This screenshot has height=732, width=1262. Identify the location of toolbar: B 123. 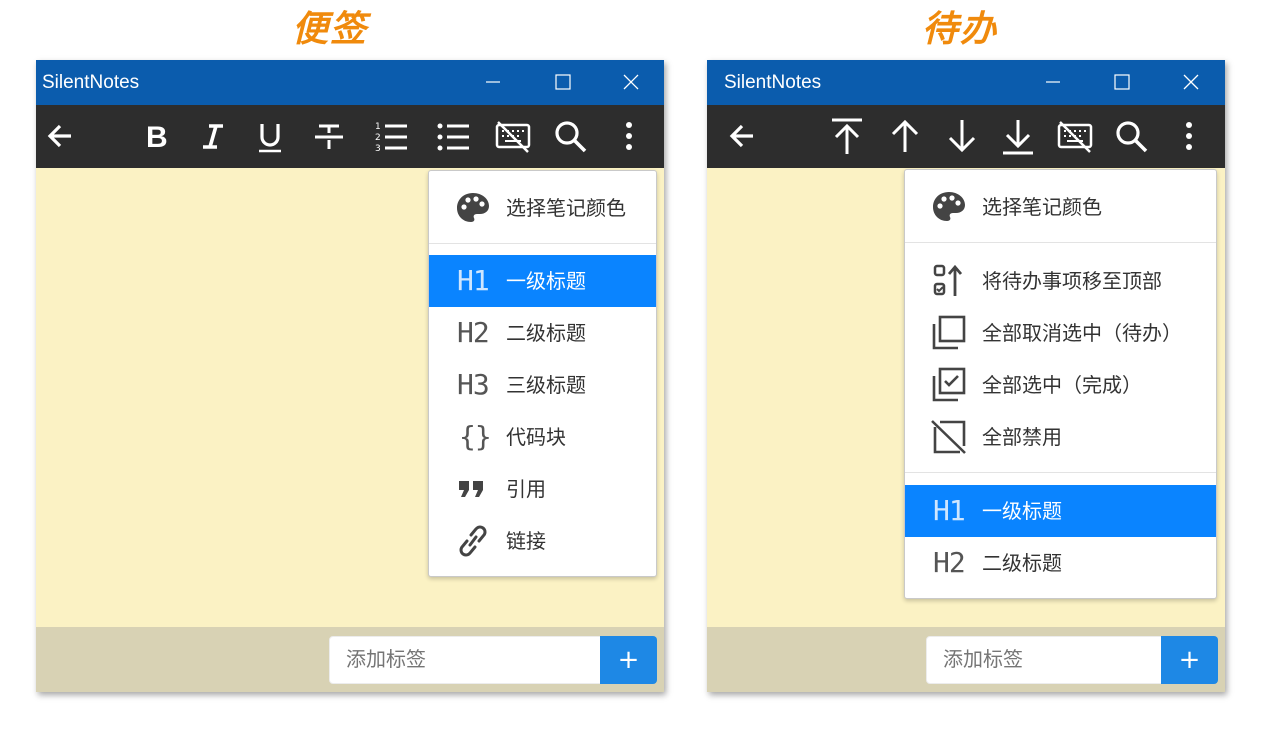
(350, 136).